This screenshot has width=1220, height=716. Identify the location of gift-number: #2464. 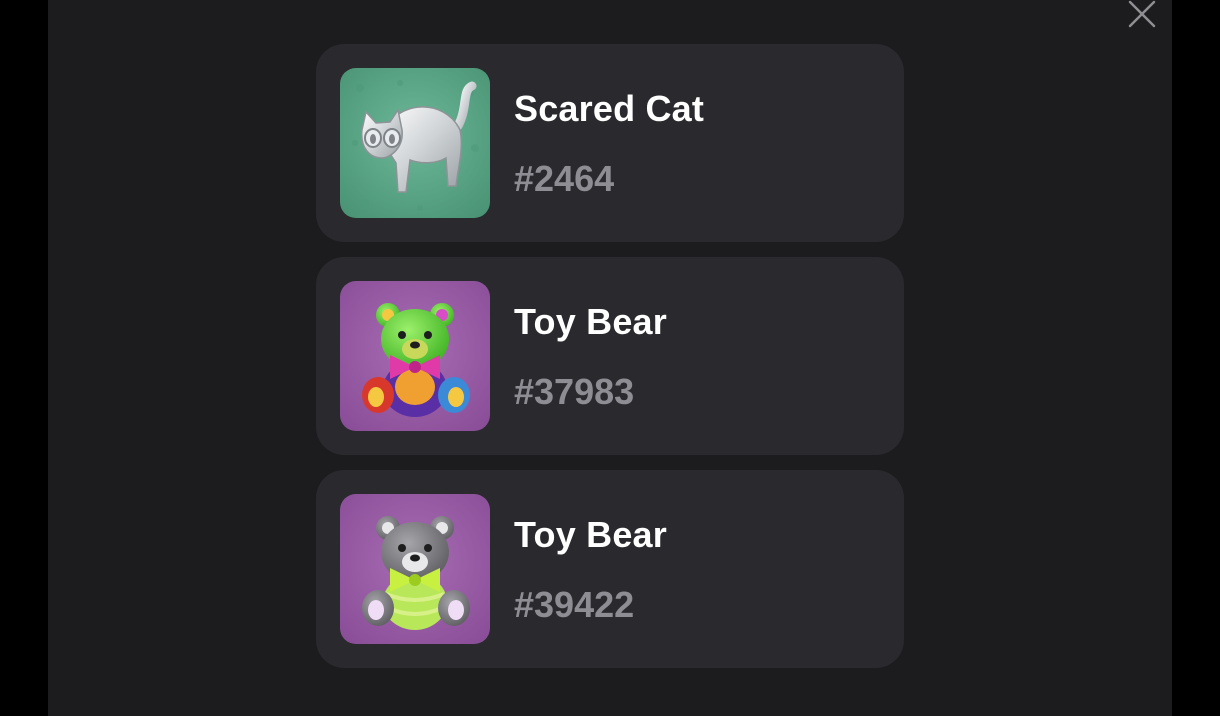
(564, 178).